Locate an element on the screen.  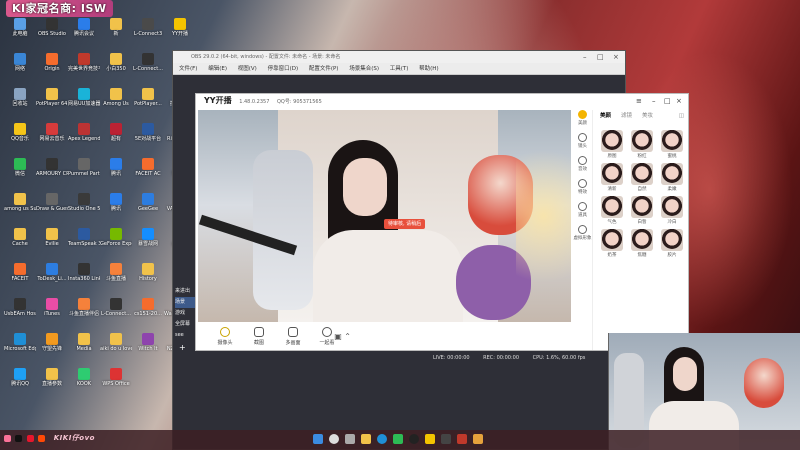
obs-menu-help: 帮助(H) is located at coordinates (428, 69).